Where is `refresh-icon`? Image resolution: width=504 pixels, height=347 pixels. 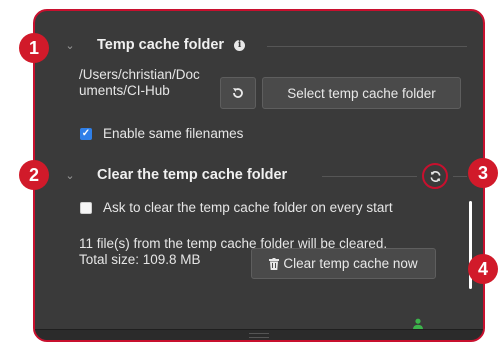 refresh-icon is located at coordinates (435, 176).